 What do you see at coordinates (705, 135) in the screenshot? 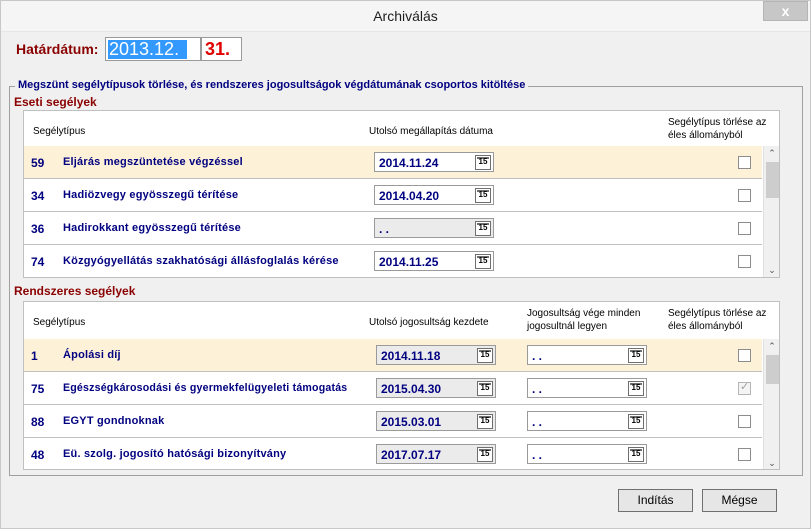
I see `eseti-header-delete-line2: éles állományból` at bounding box center [705, 135].